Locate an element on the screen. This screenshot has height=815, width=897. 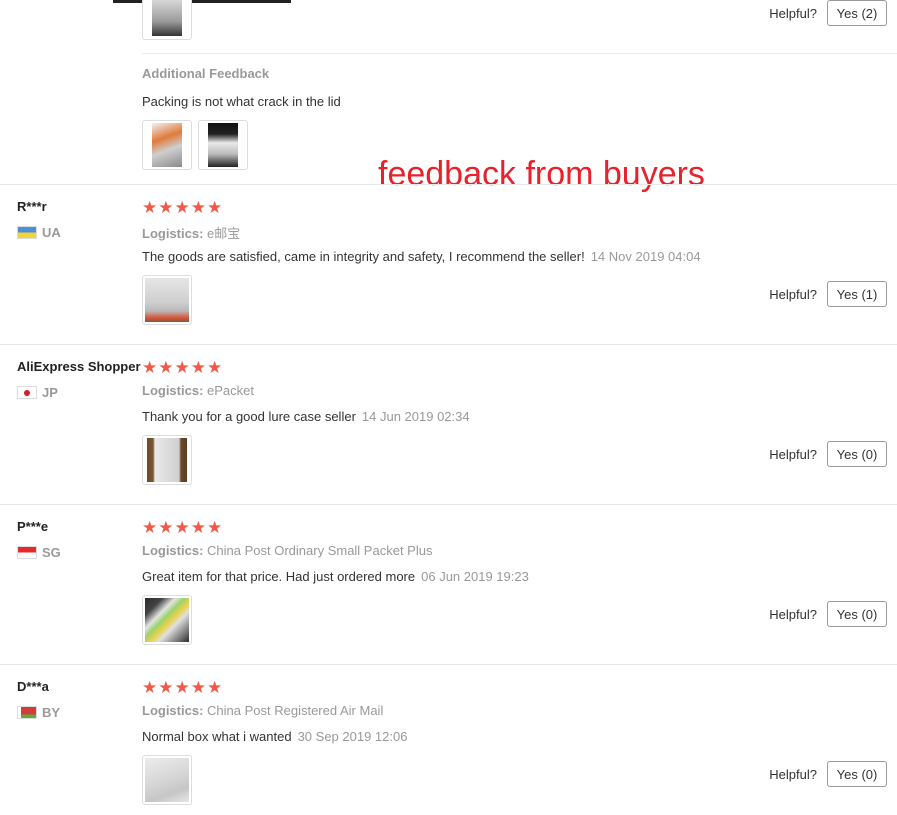
reviewer-name: D***a is located at coordinates (33, 686).